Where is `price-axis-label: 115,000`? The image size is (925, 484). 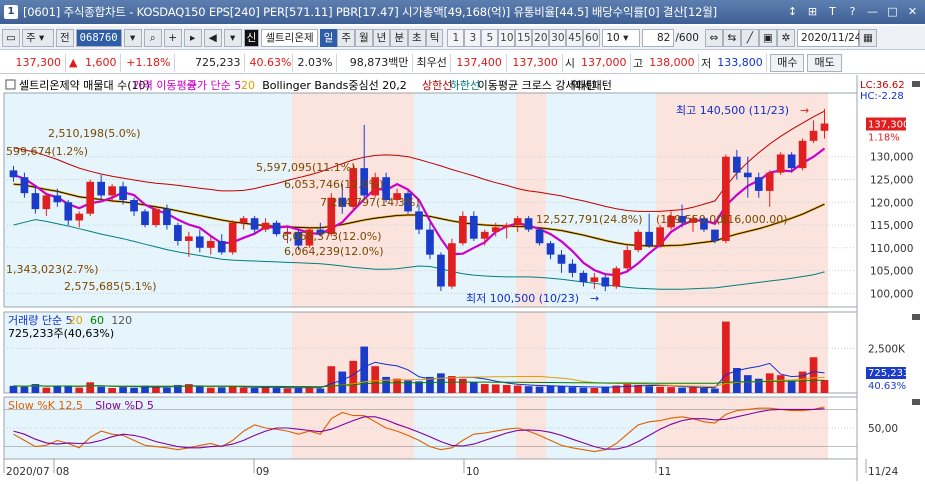 price-axis-label: 115,000 is located at coordinates (891, 226).